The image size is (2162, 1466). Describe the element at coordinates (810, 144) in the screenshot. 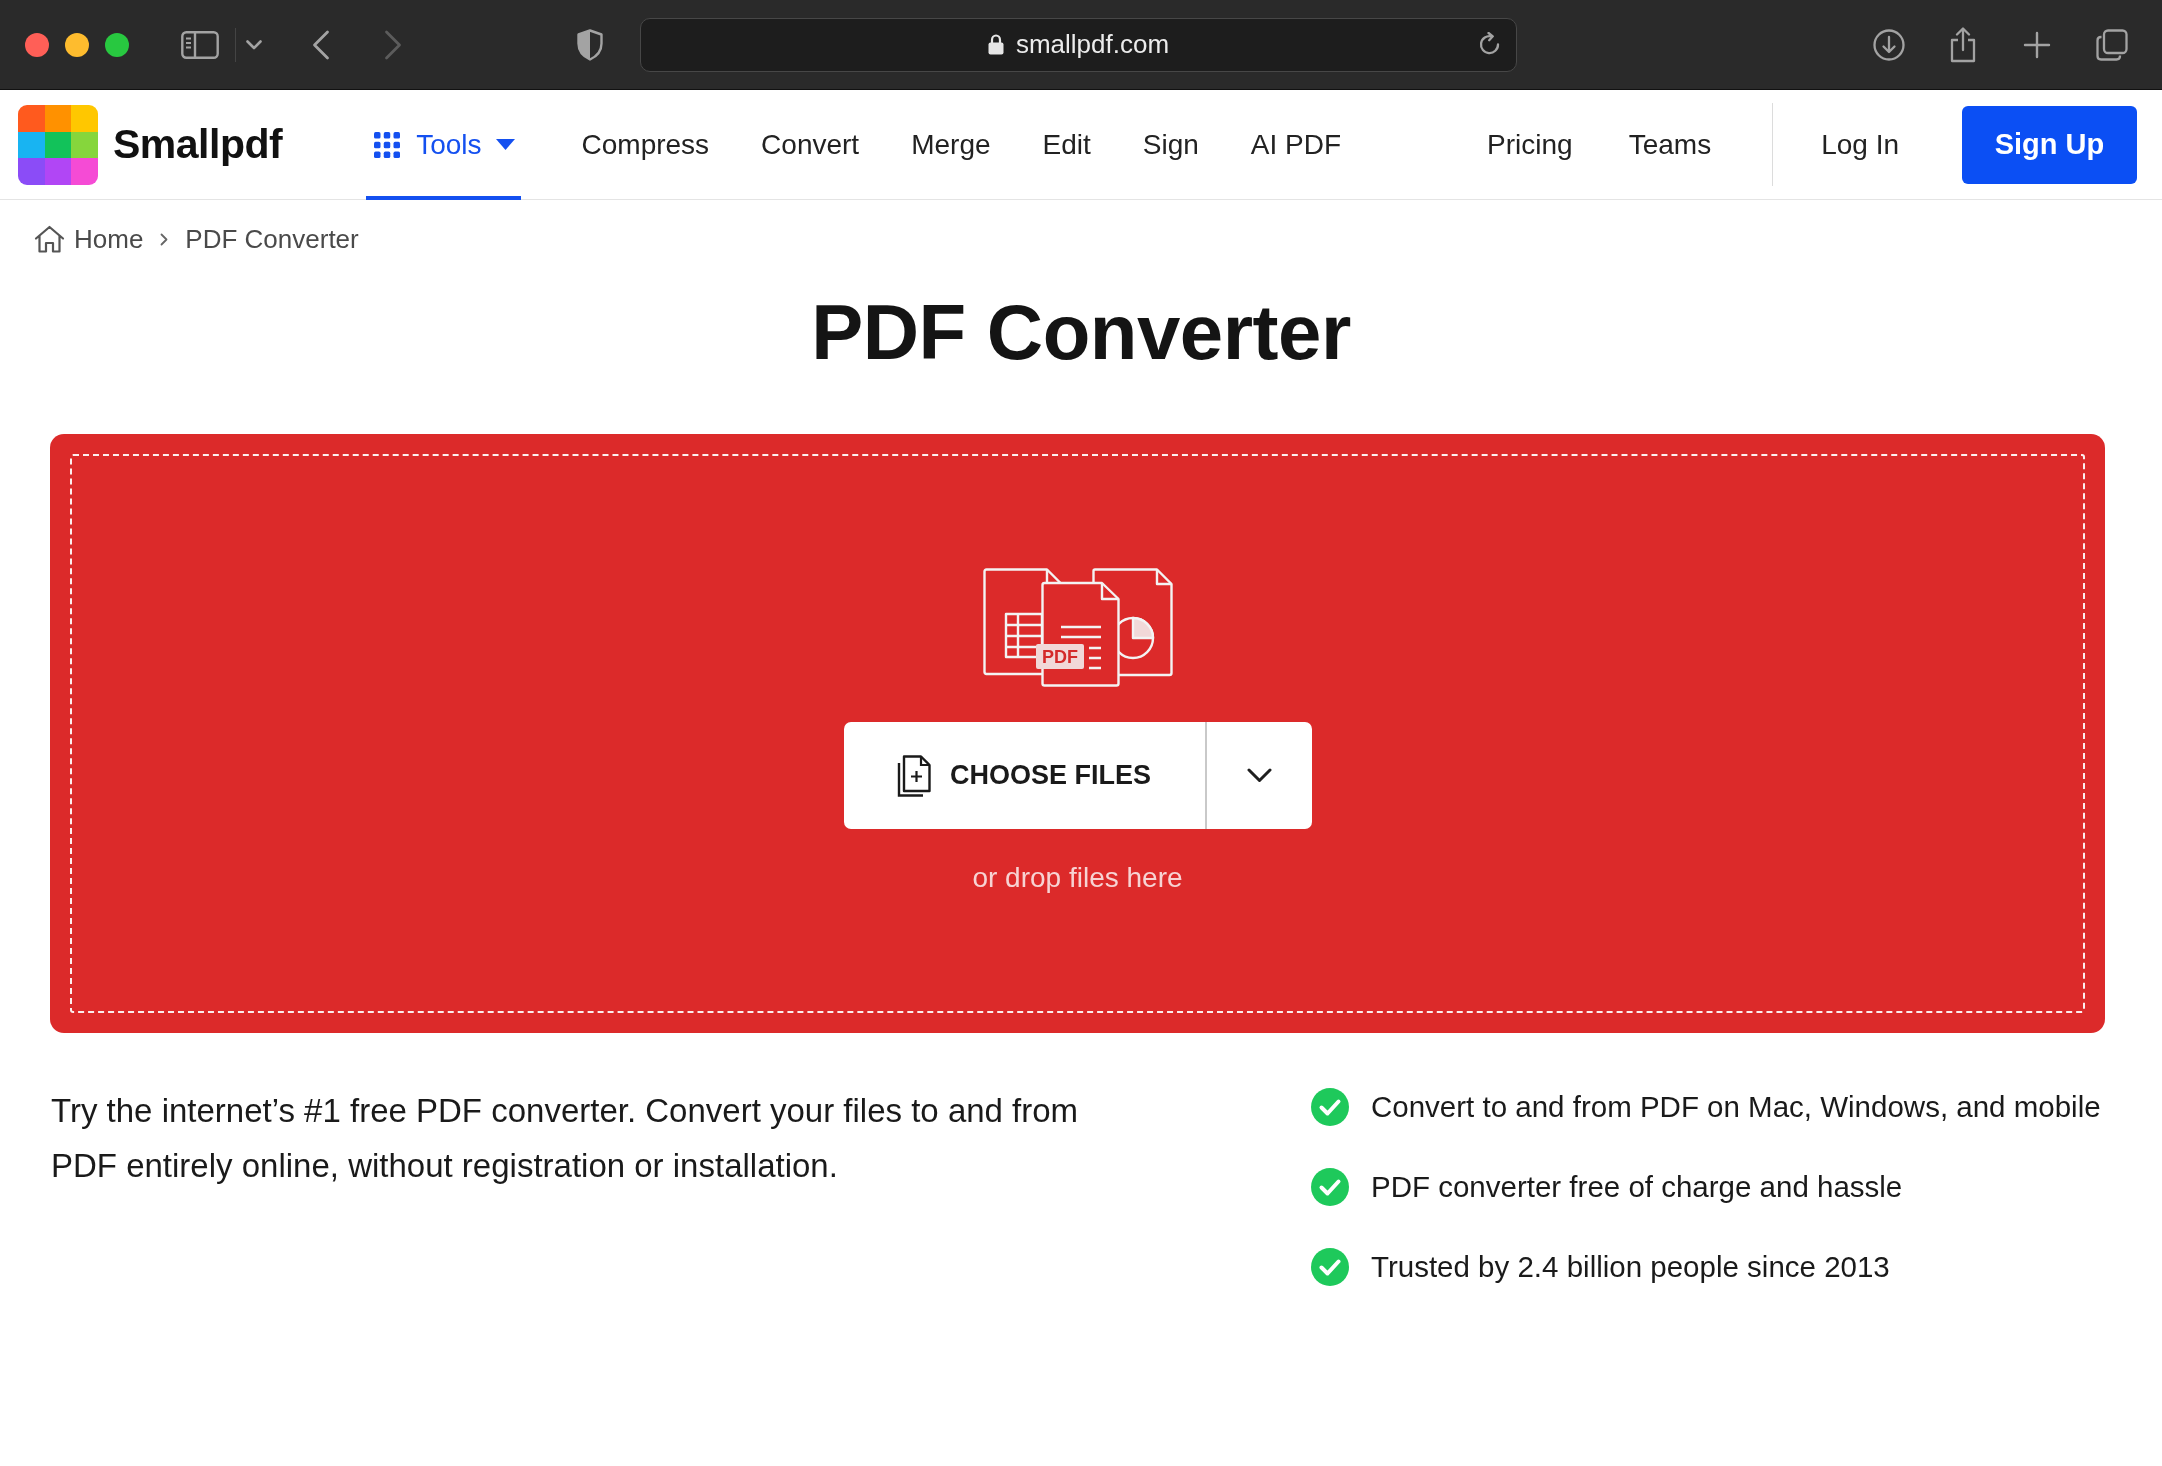

I see `nav-link: Convert` at that location.